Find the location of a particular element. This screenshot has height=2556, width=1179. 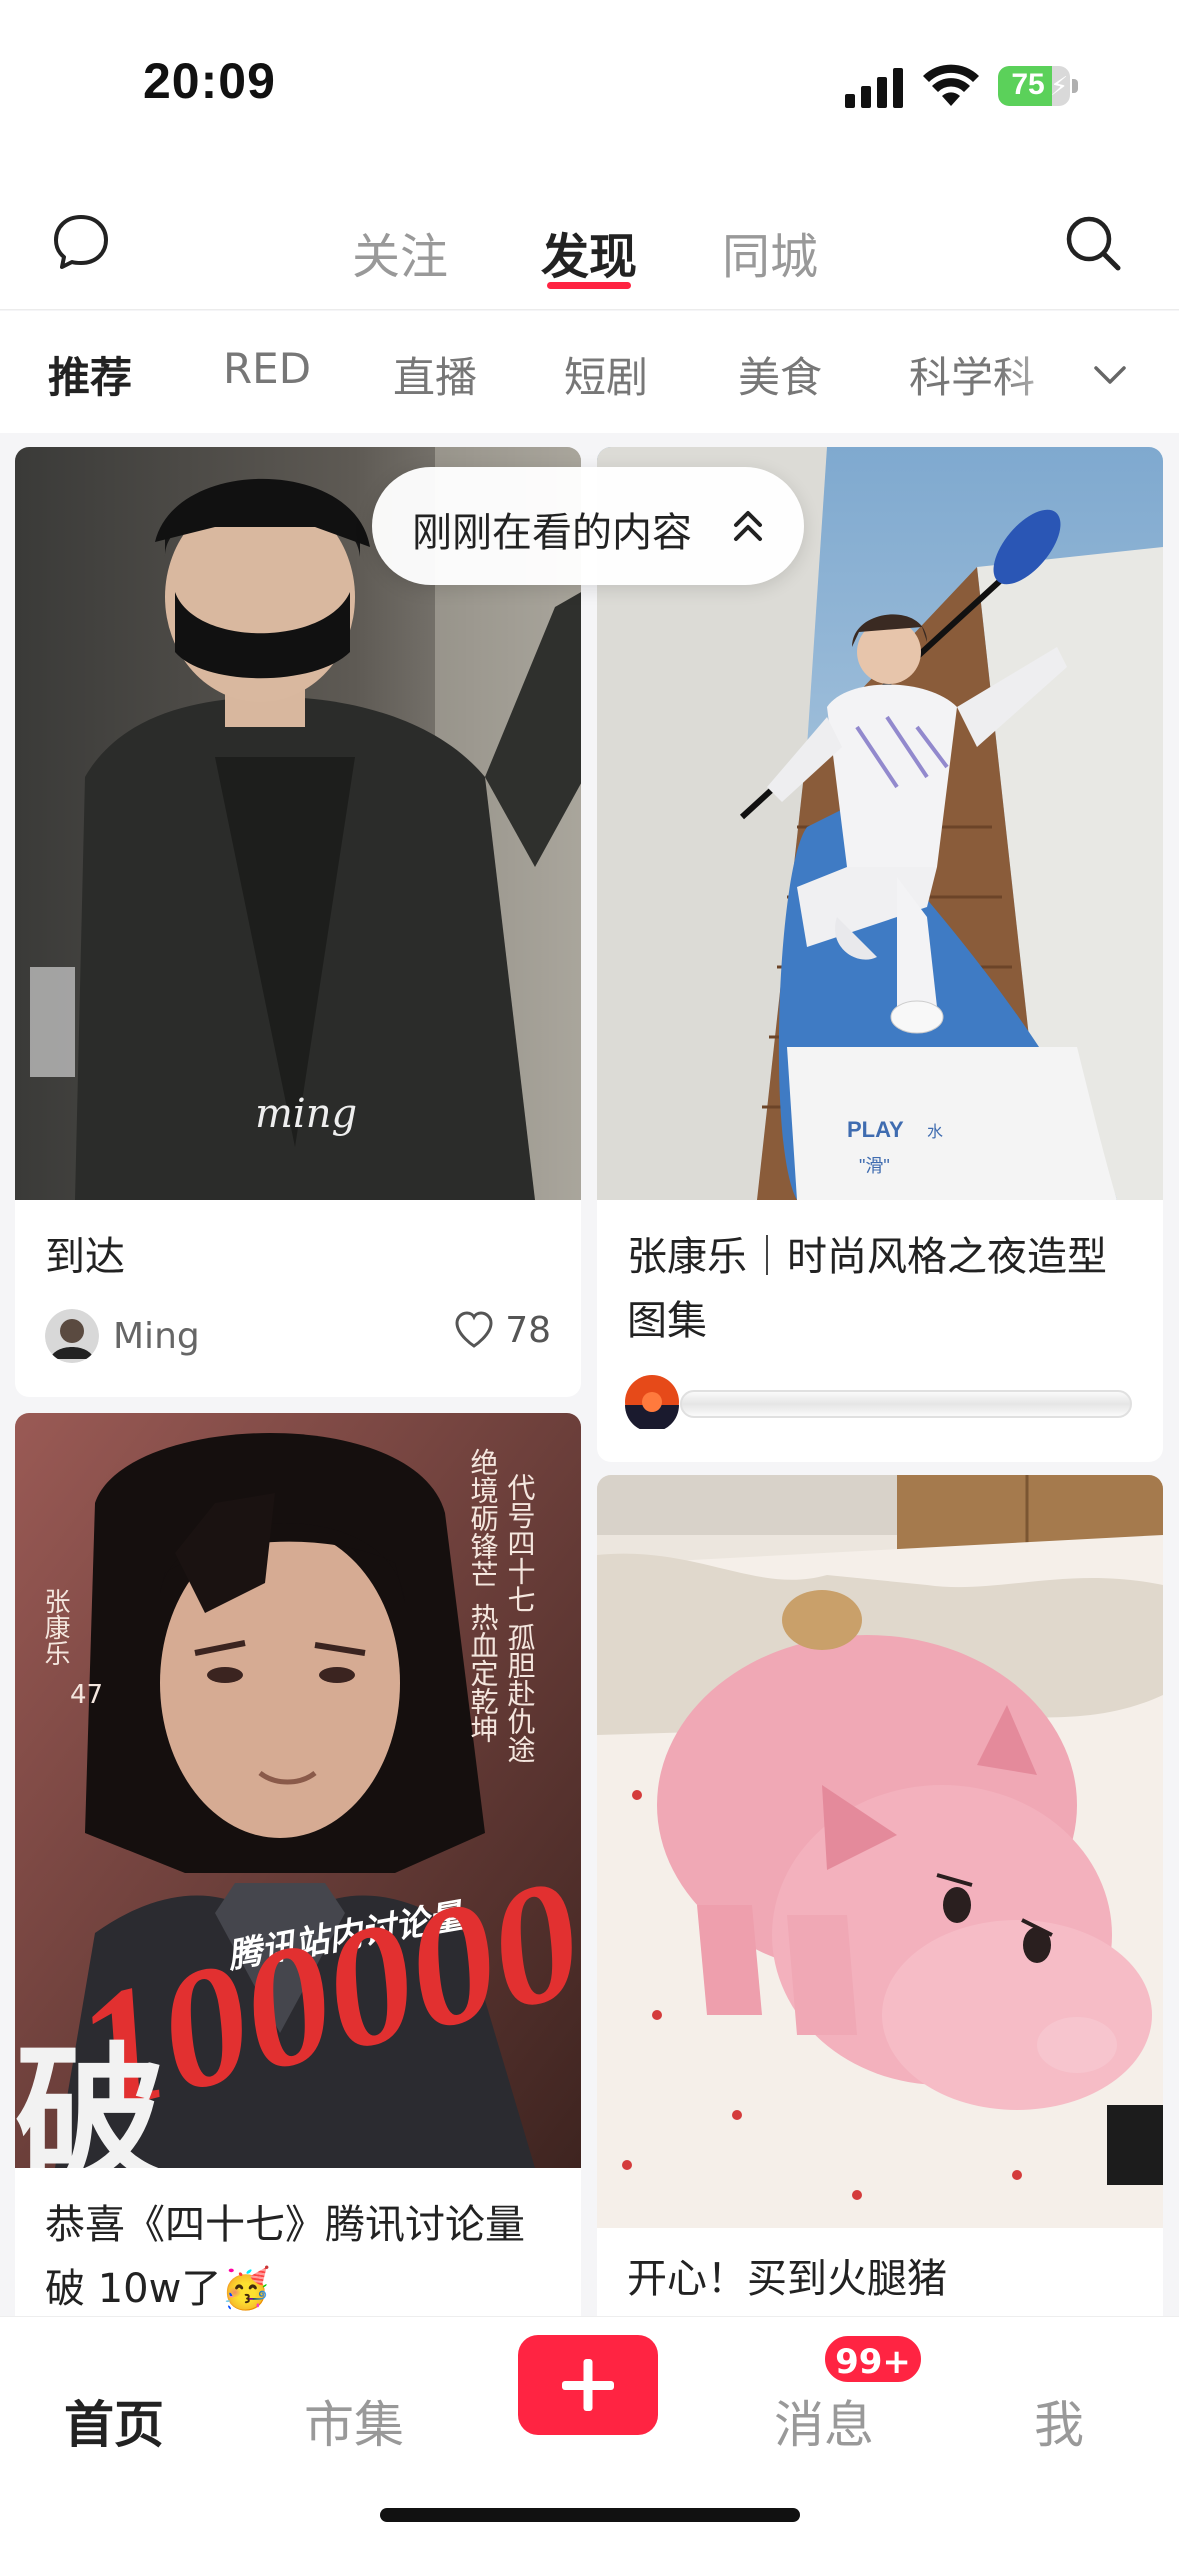

poster-vertical-text: 孤胆赴仇途 is located at coordinates (520, 1693).